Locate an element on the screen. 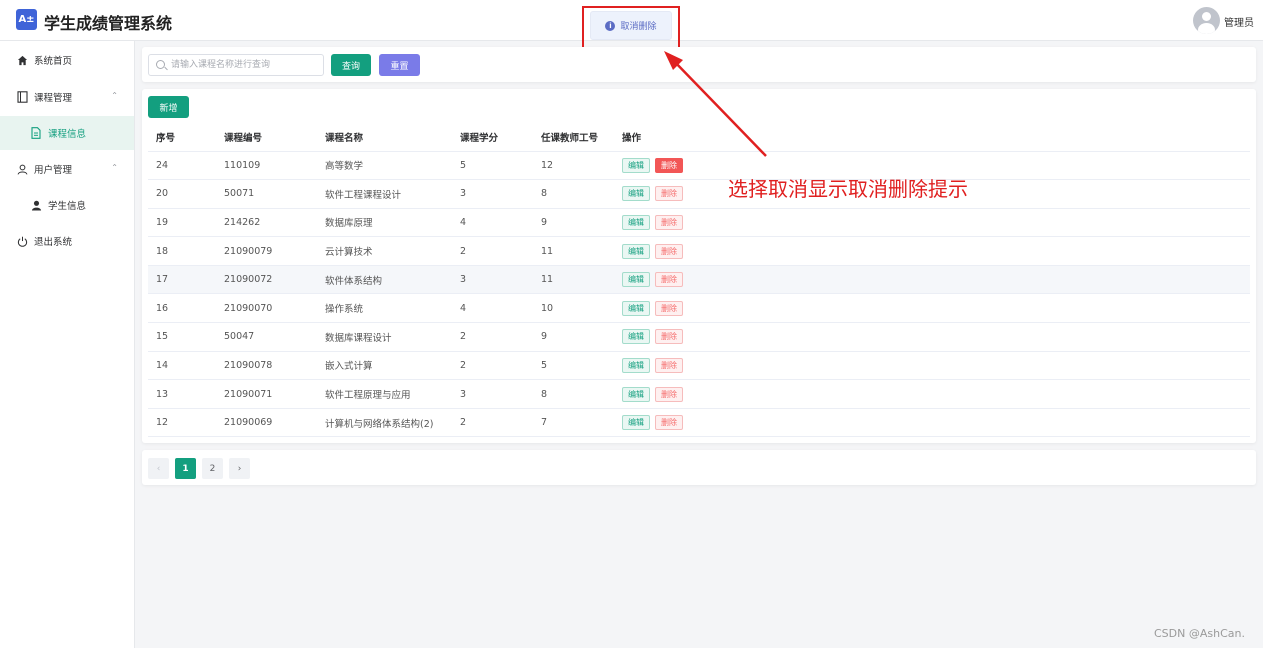 The height and width of the screenshot is (648, 1263). annotation-text: 选择取消显示取消删除提示 is located at coordinates (848, 189).